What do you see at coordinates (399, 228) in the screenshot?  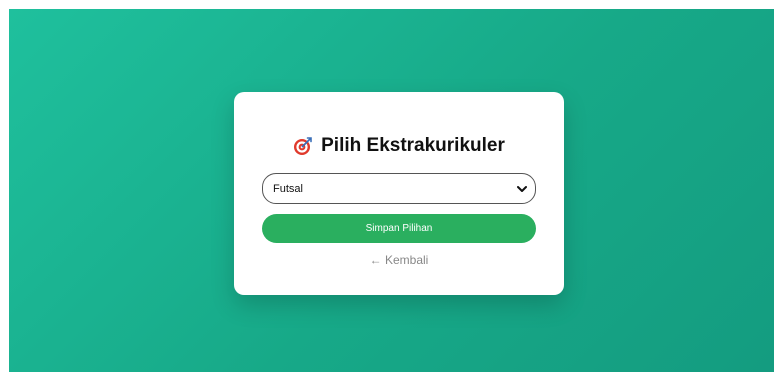 I see `save-button: Simpan Pilihan` at bounding box center [399, 228].